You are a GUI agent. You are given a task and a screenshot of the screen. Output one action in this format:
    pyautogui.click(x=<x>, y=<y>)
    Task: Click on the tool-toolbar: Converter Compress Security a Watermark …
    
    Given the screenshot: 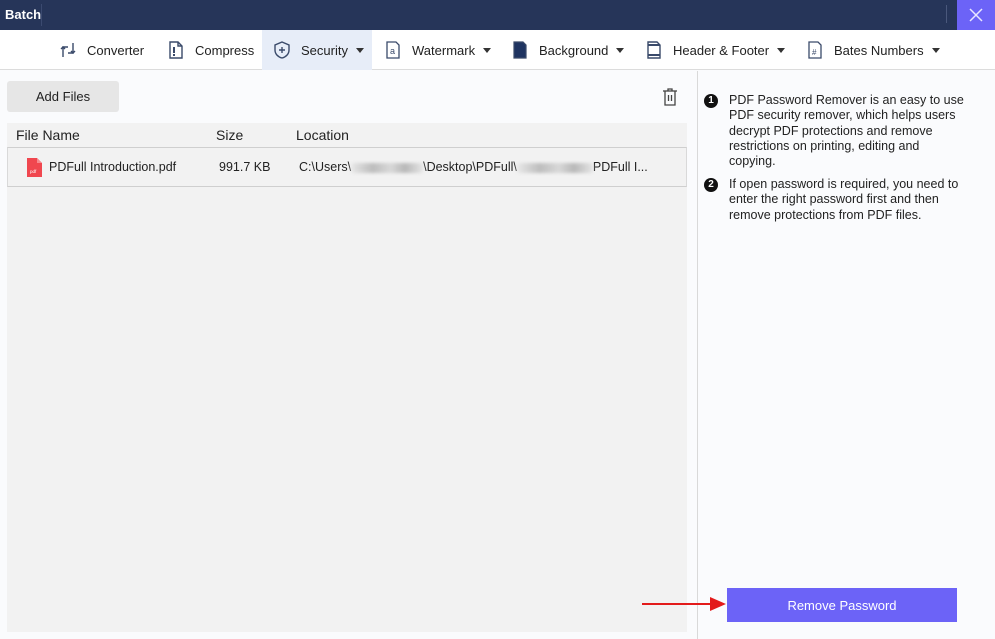 What is the action you would take?
    pyautogui.click(x=497, y=50)
    